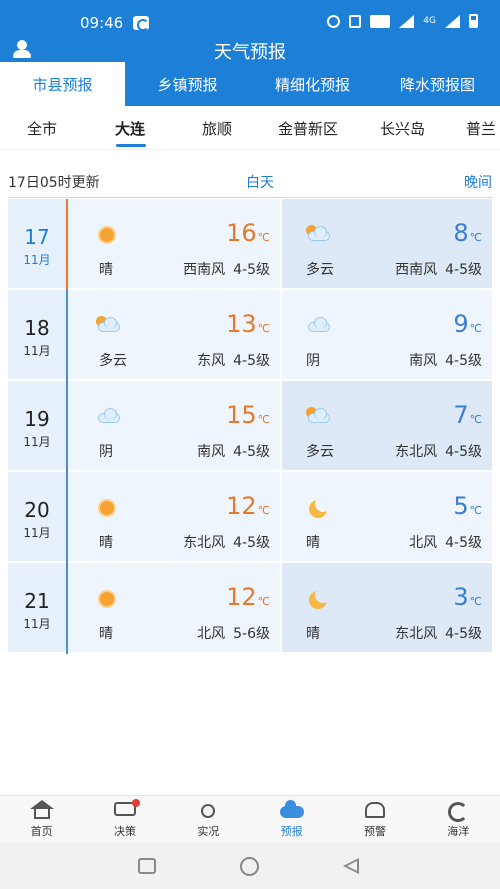 This screenshot has width=500, height=889. Describe the element at coordinates (308, 128) in the screenshot. I see `city-tab-jinpu: 金普新区` at that location.